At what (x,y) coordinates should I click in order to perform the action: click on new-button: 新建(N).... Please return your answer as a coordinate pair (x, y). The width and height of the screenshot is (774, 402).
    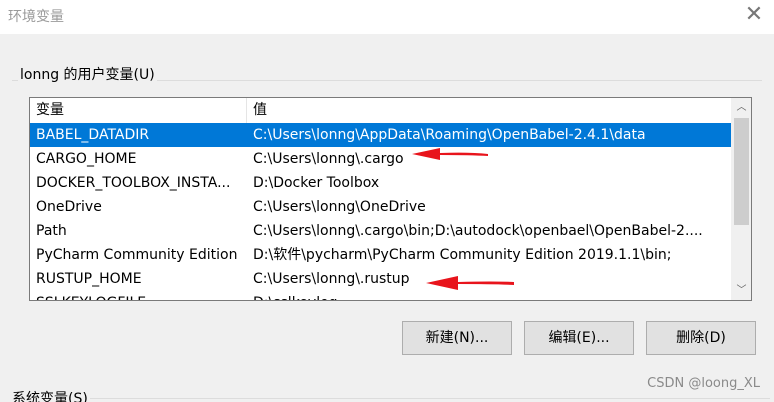
    Looking at the image, I should click on (457, 338).